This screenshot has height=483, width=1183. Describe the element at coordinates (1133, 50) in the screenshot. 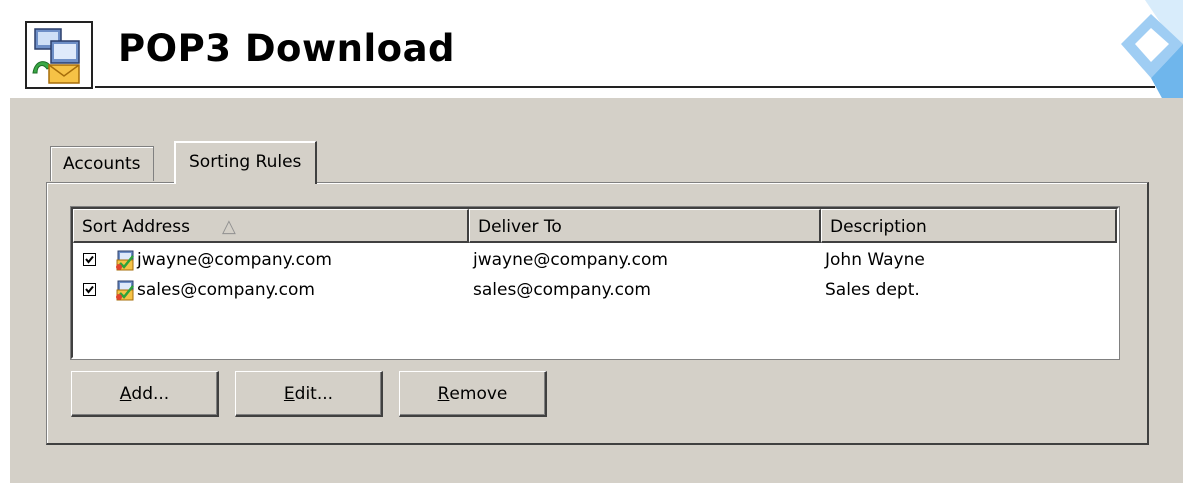

I see `decorative-logo-icon` at that location.